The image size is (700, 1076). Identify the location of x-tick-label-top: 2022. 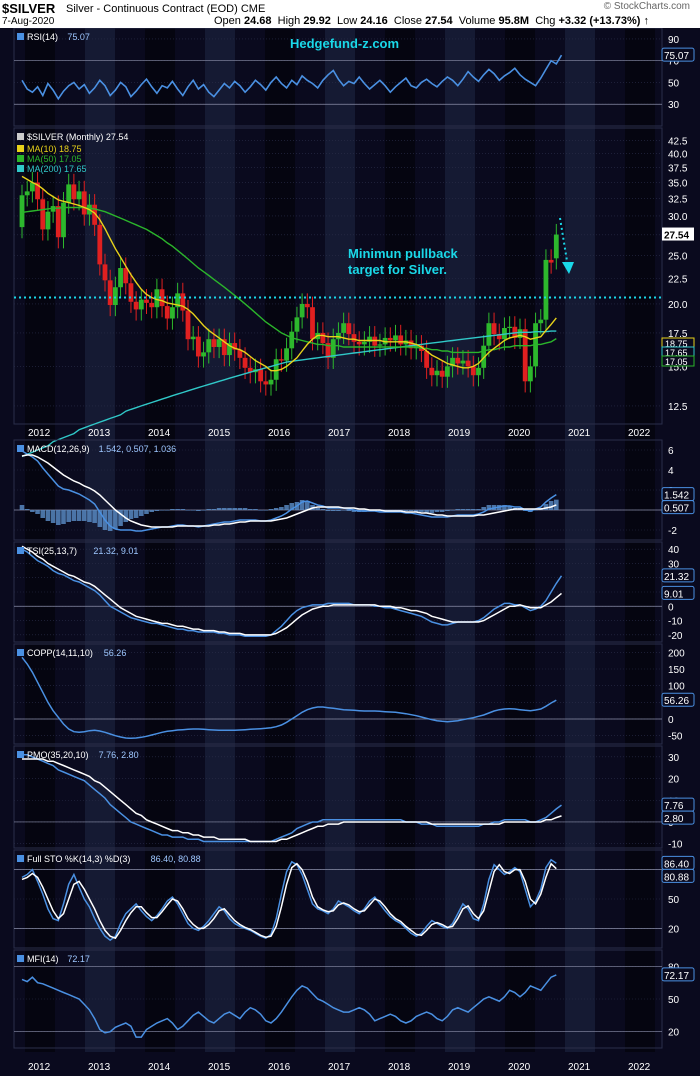
(639, 433).